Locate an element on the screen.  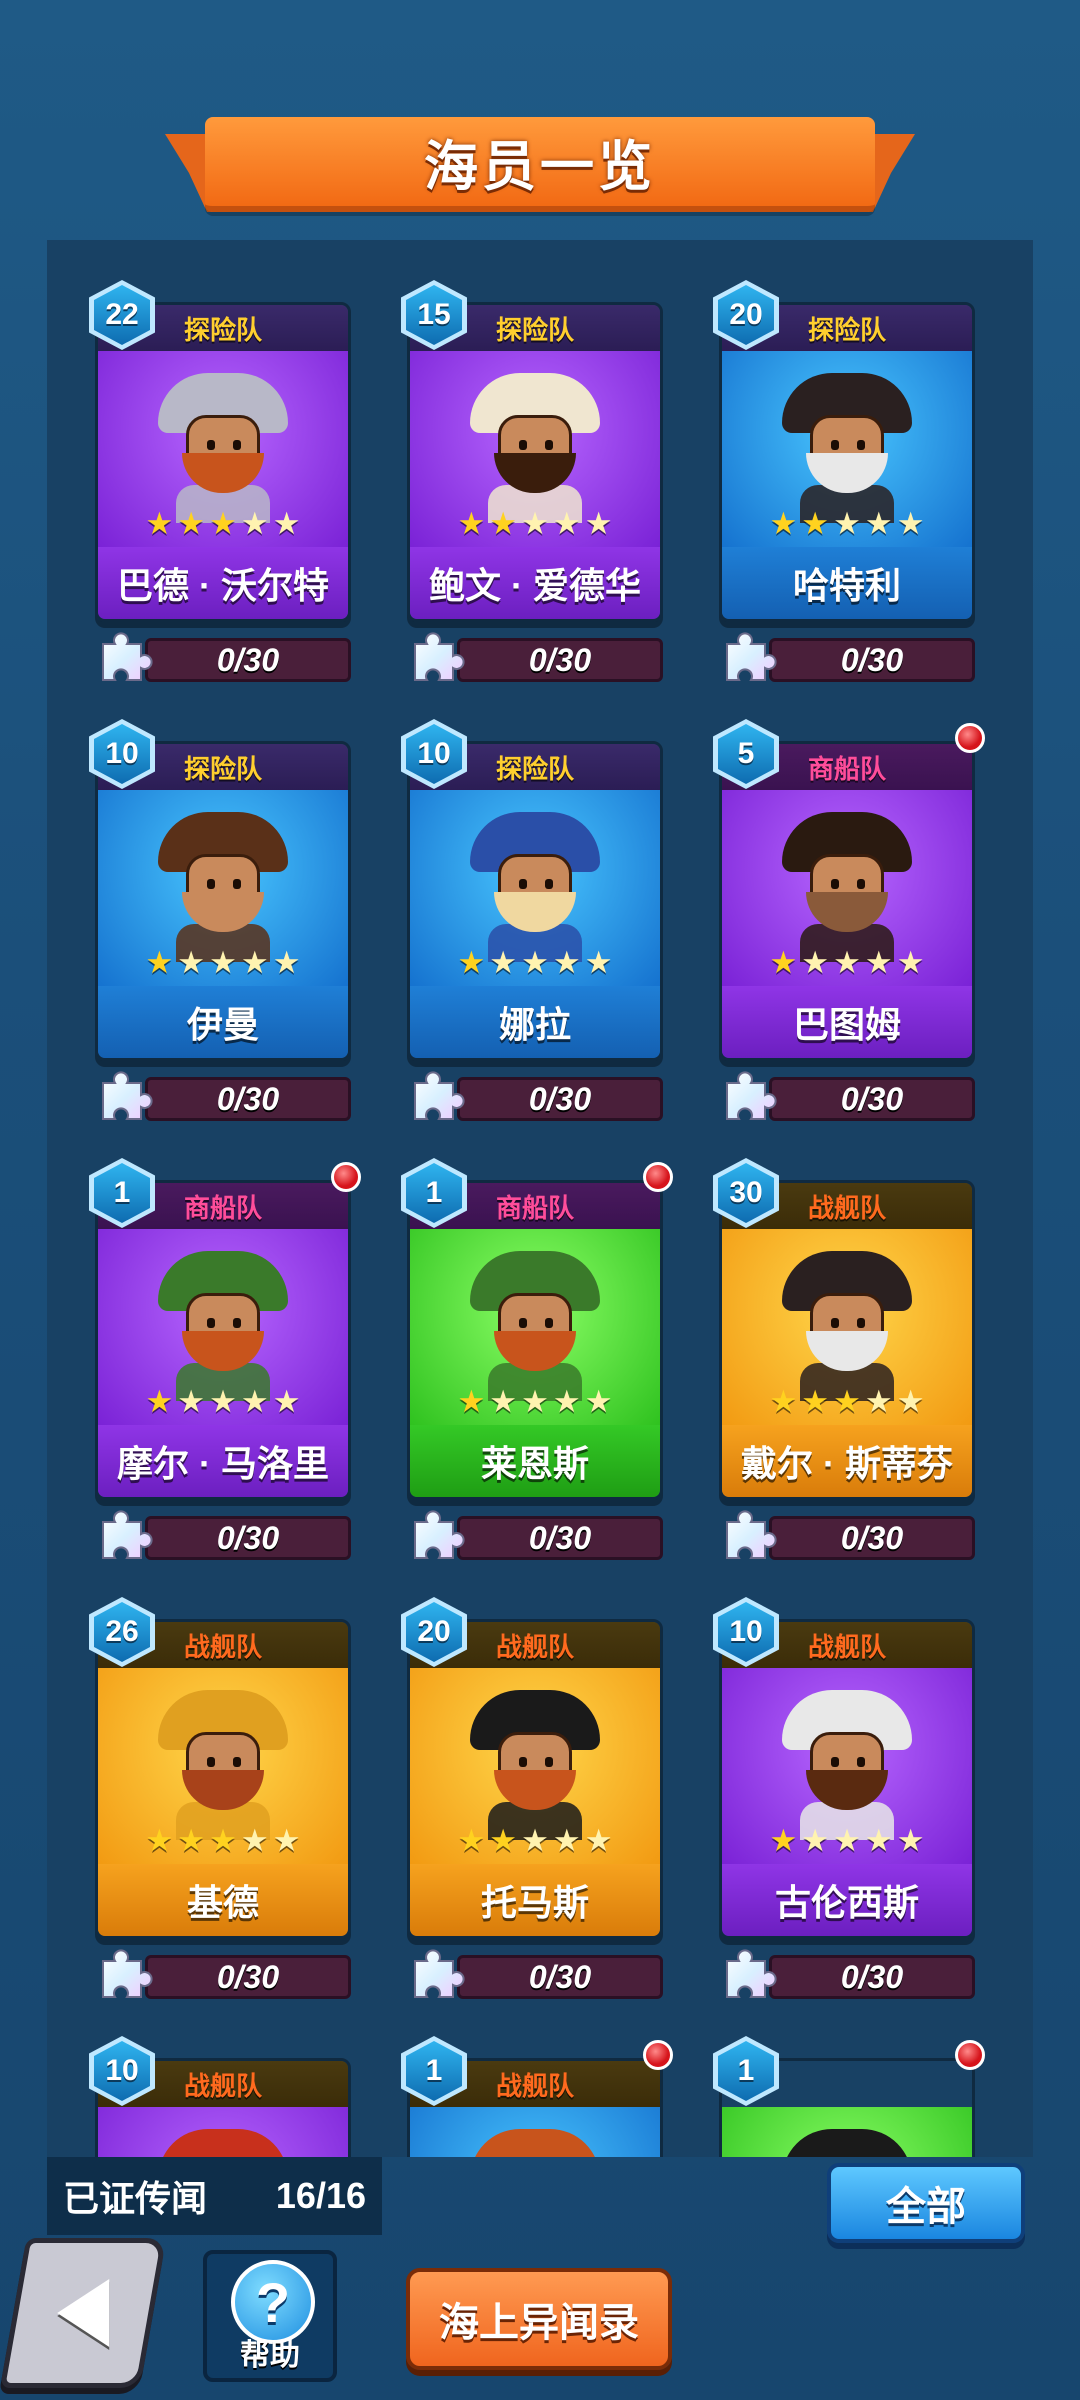
crew-card: 探险队 ★ ★ ★ ★ ★ 娜拉 10 0/30 is located at coordinates (532, 920).